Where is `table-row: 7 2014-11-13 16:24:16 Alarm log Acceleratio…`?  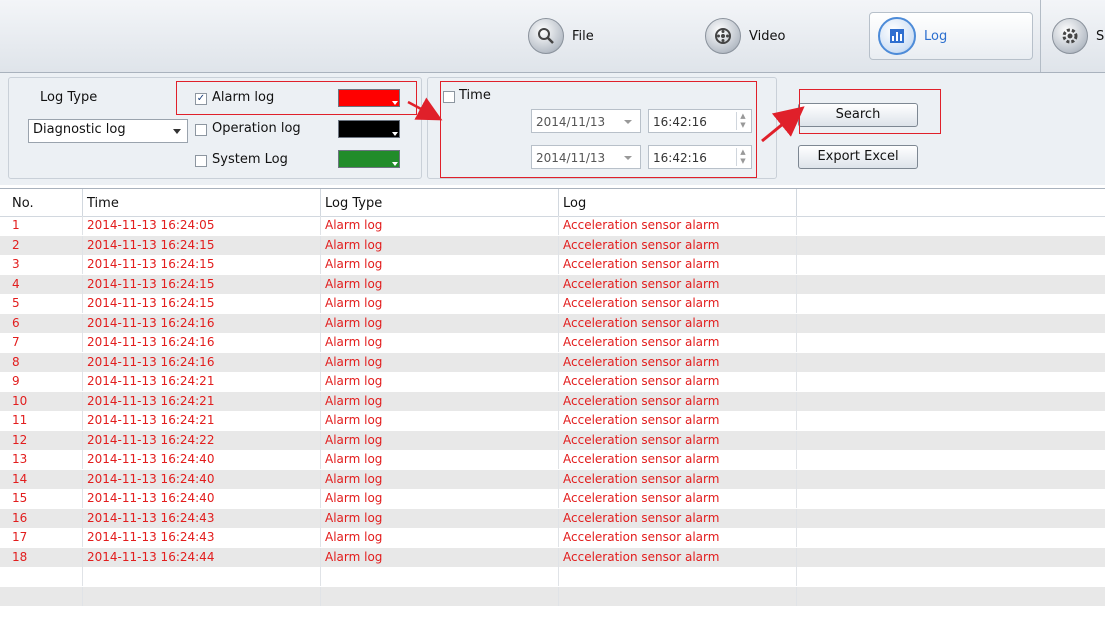
table-row: 7 2014-11-13 16:24:16 Alarm log Acceleratio… is located at coordinates (552, 342).